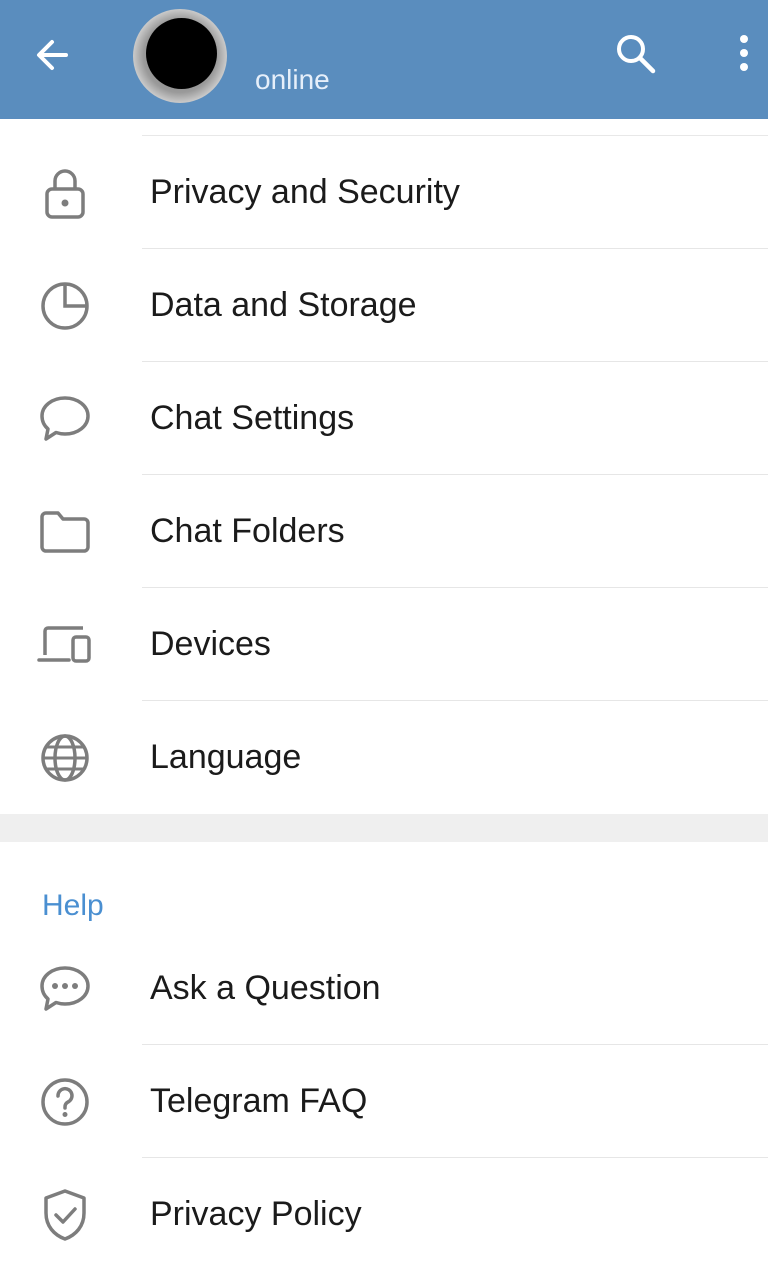 The image size is (768, 1271). What do you see at coordinates (65, 193) in the screenshot?
I see `lock-icon` at bounding box center [65, 193].